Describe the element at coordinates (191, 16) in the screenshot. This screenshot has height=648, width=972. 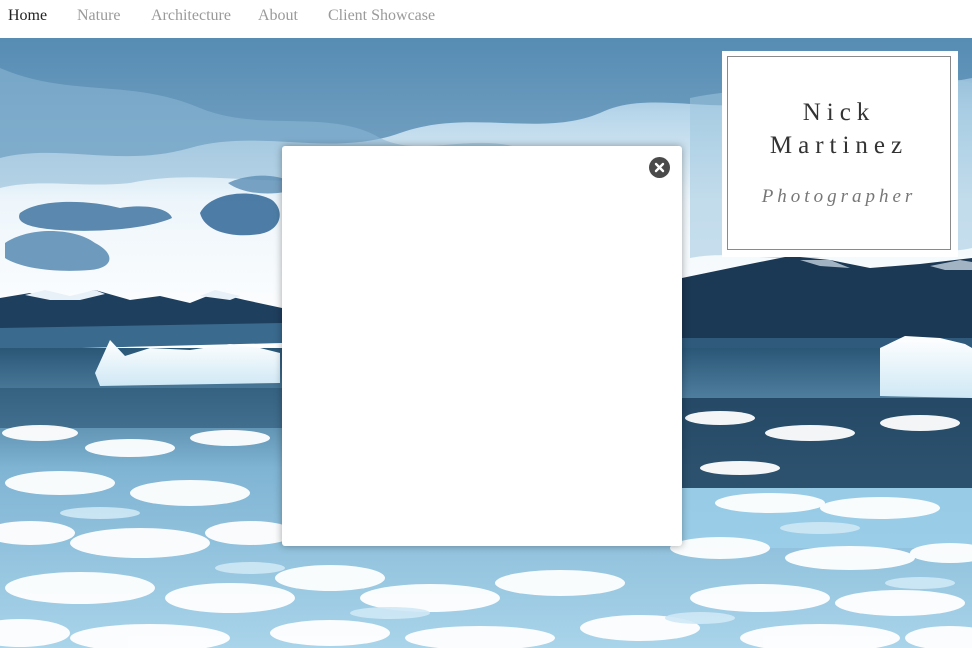
I see `nav-item-architecture: Architecture` at that location.